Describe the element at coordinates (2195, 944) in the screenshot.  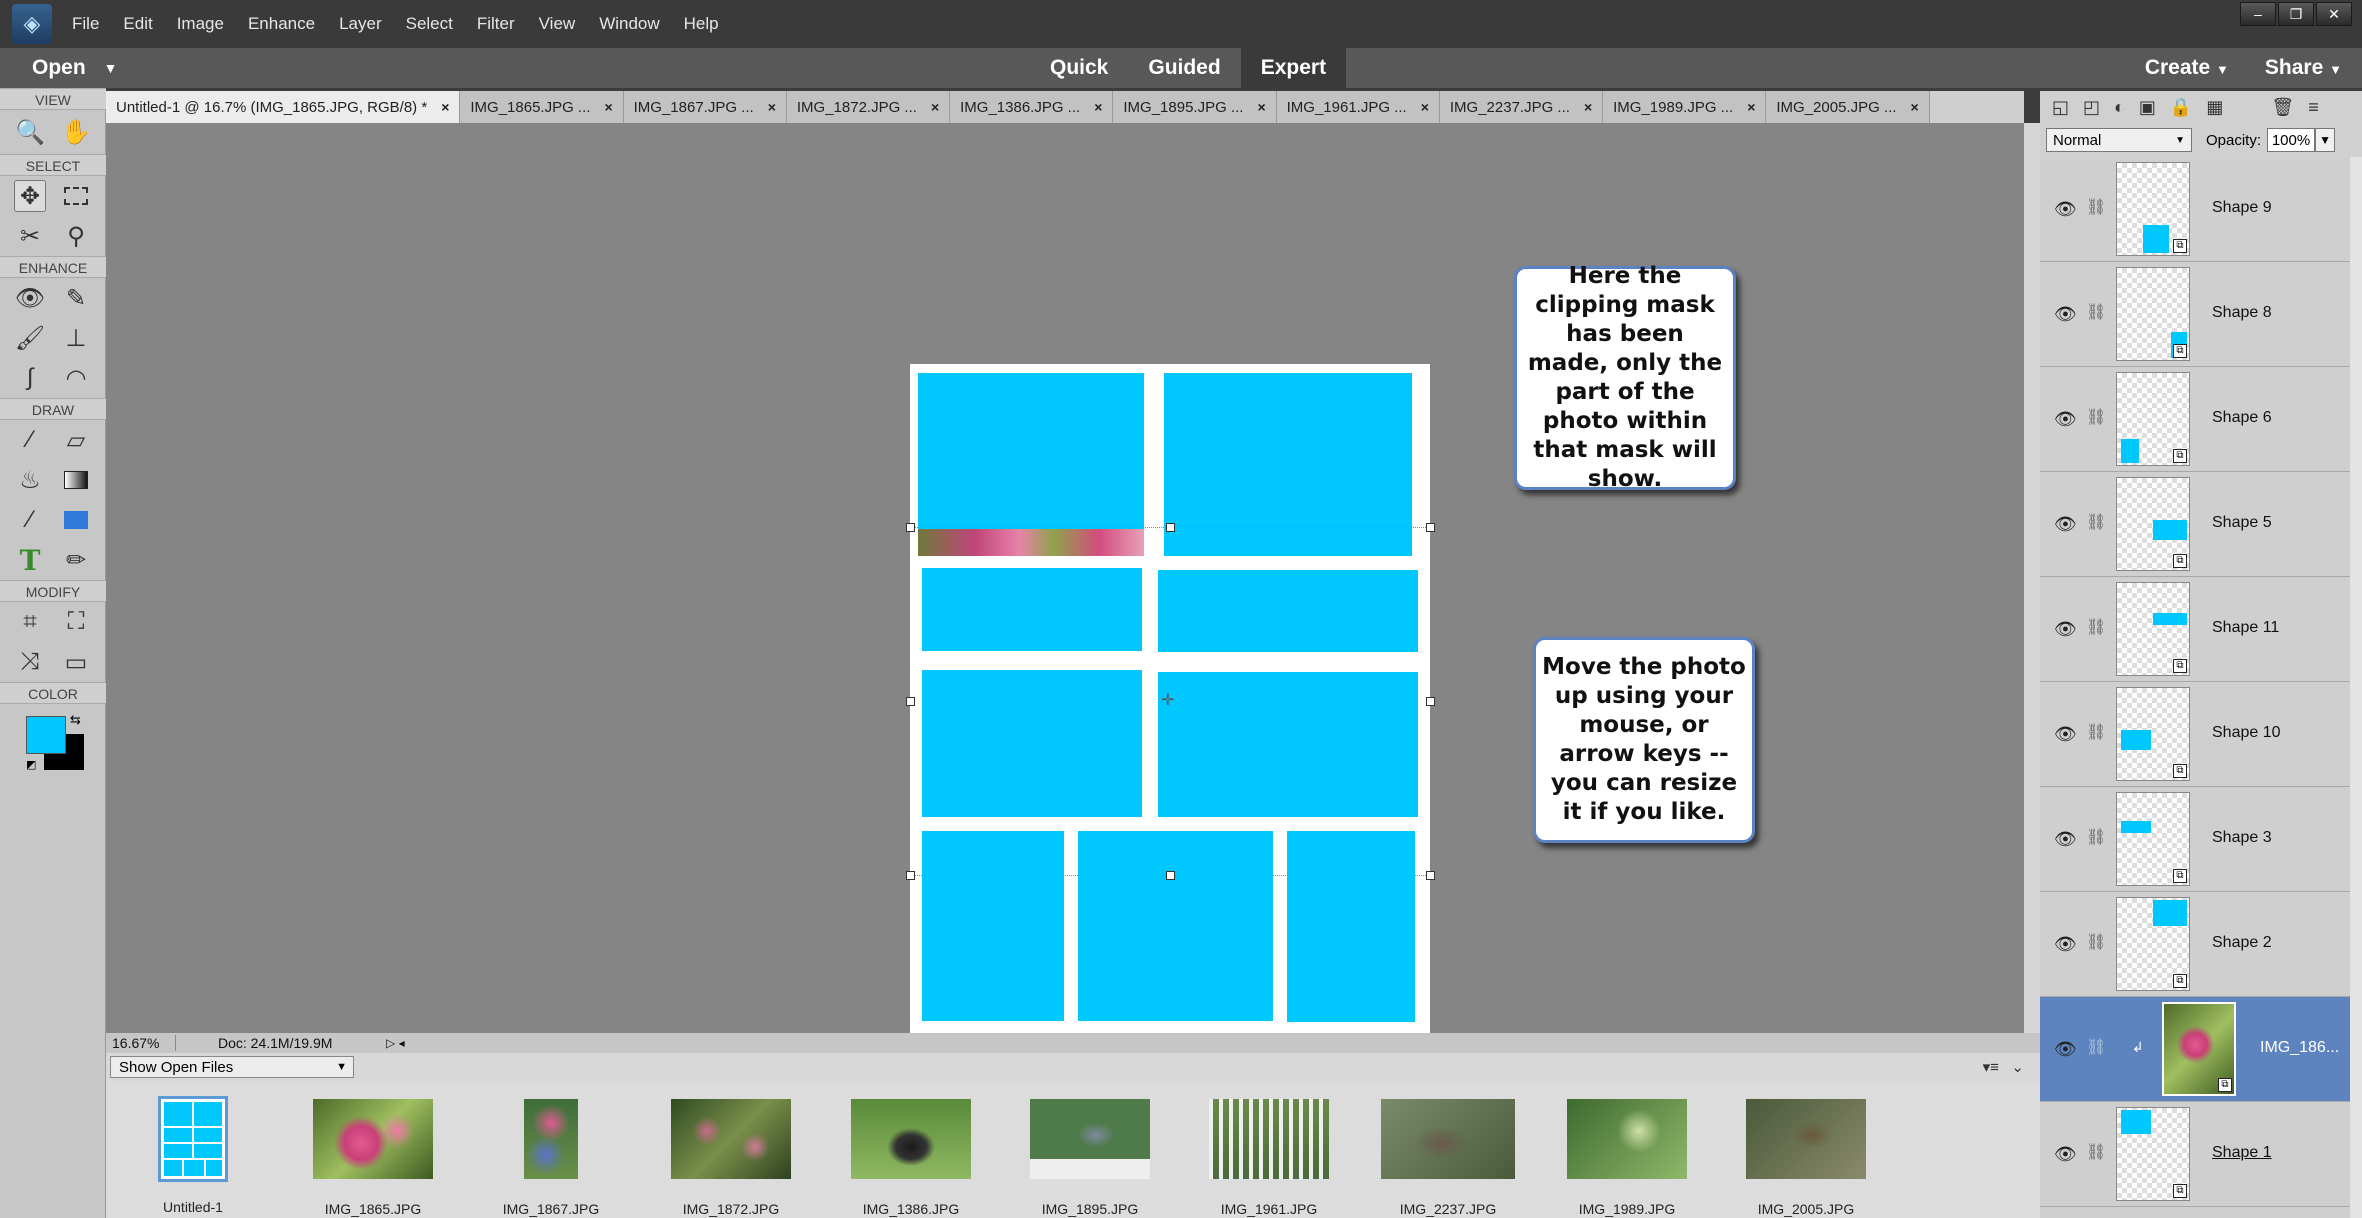
I see `layer-row: 👁 ⛓ ⧉ Shape 2` at that location.